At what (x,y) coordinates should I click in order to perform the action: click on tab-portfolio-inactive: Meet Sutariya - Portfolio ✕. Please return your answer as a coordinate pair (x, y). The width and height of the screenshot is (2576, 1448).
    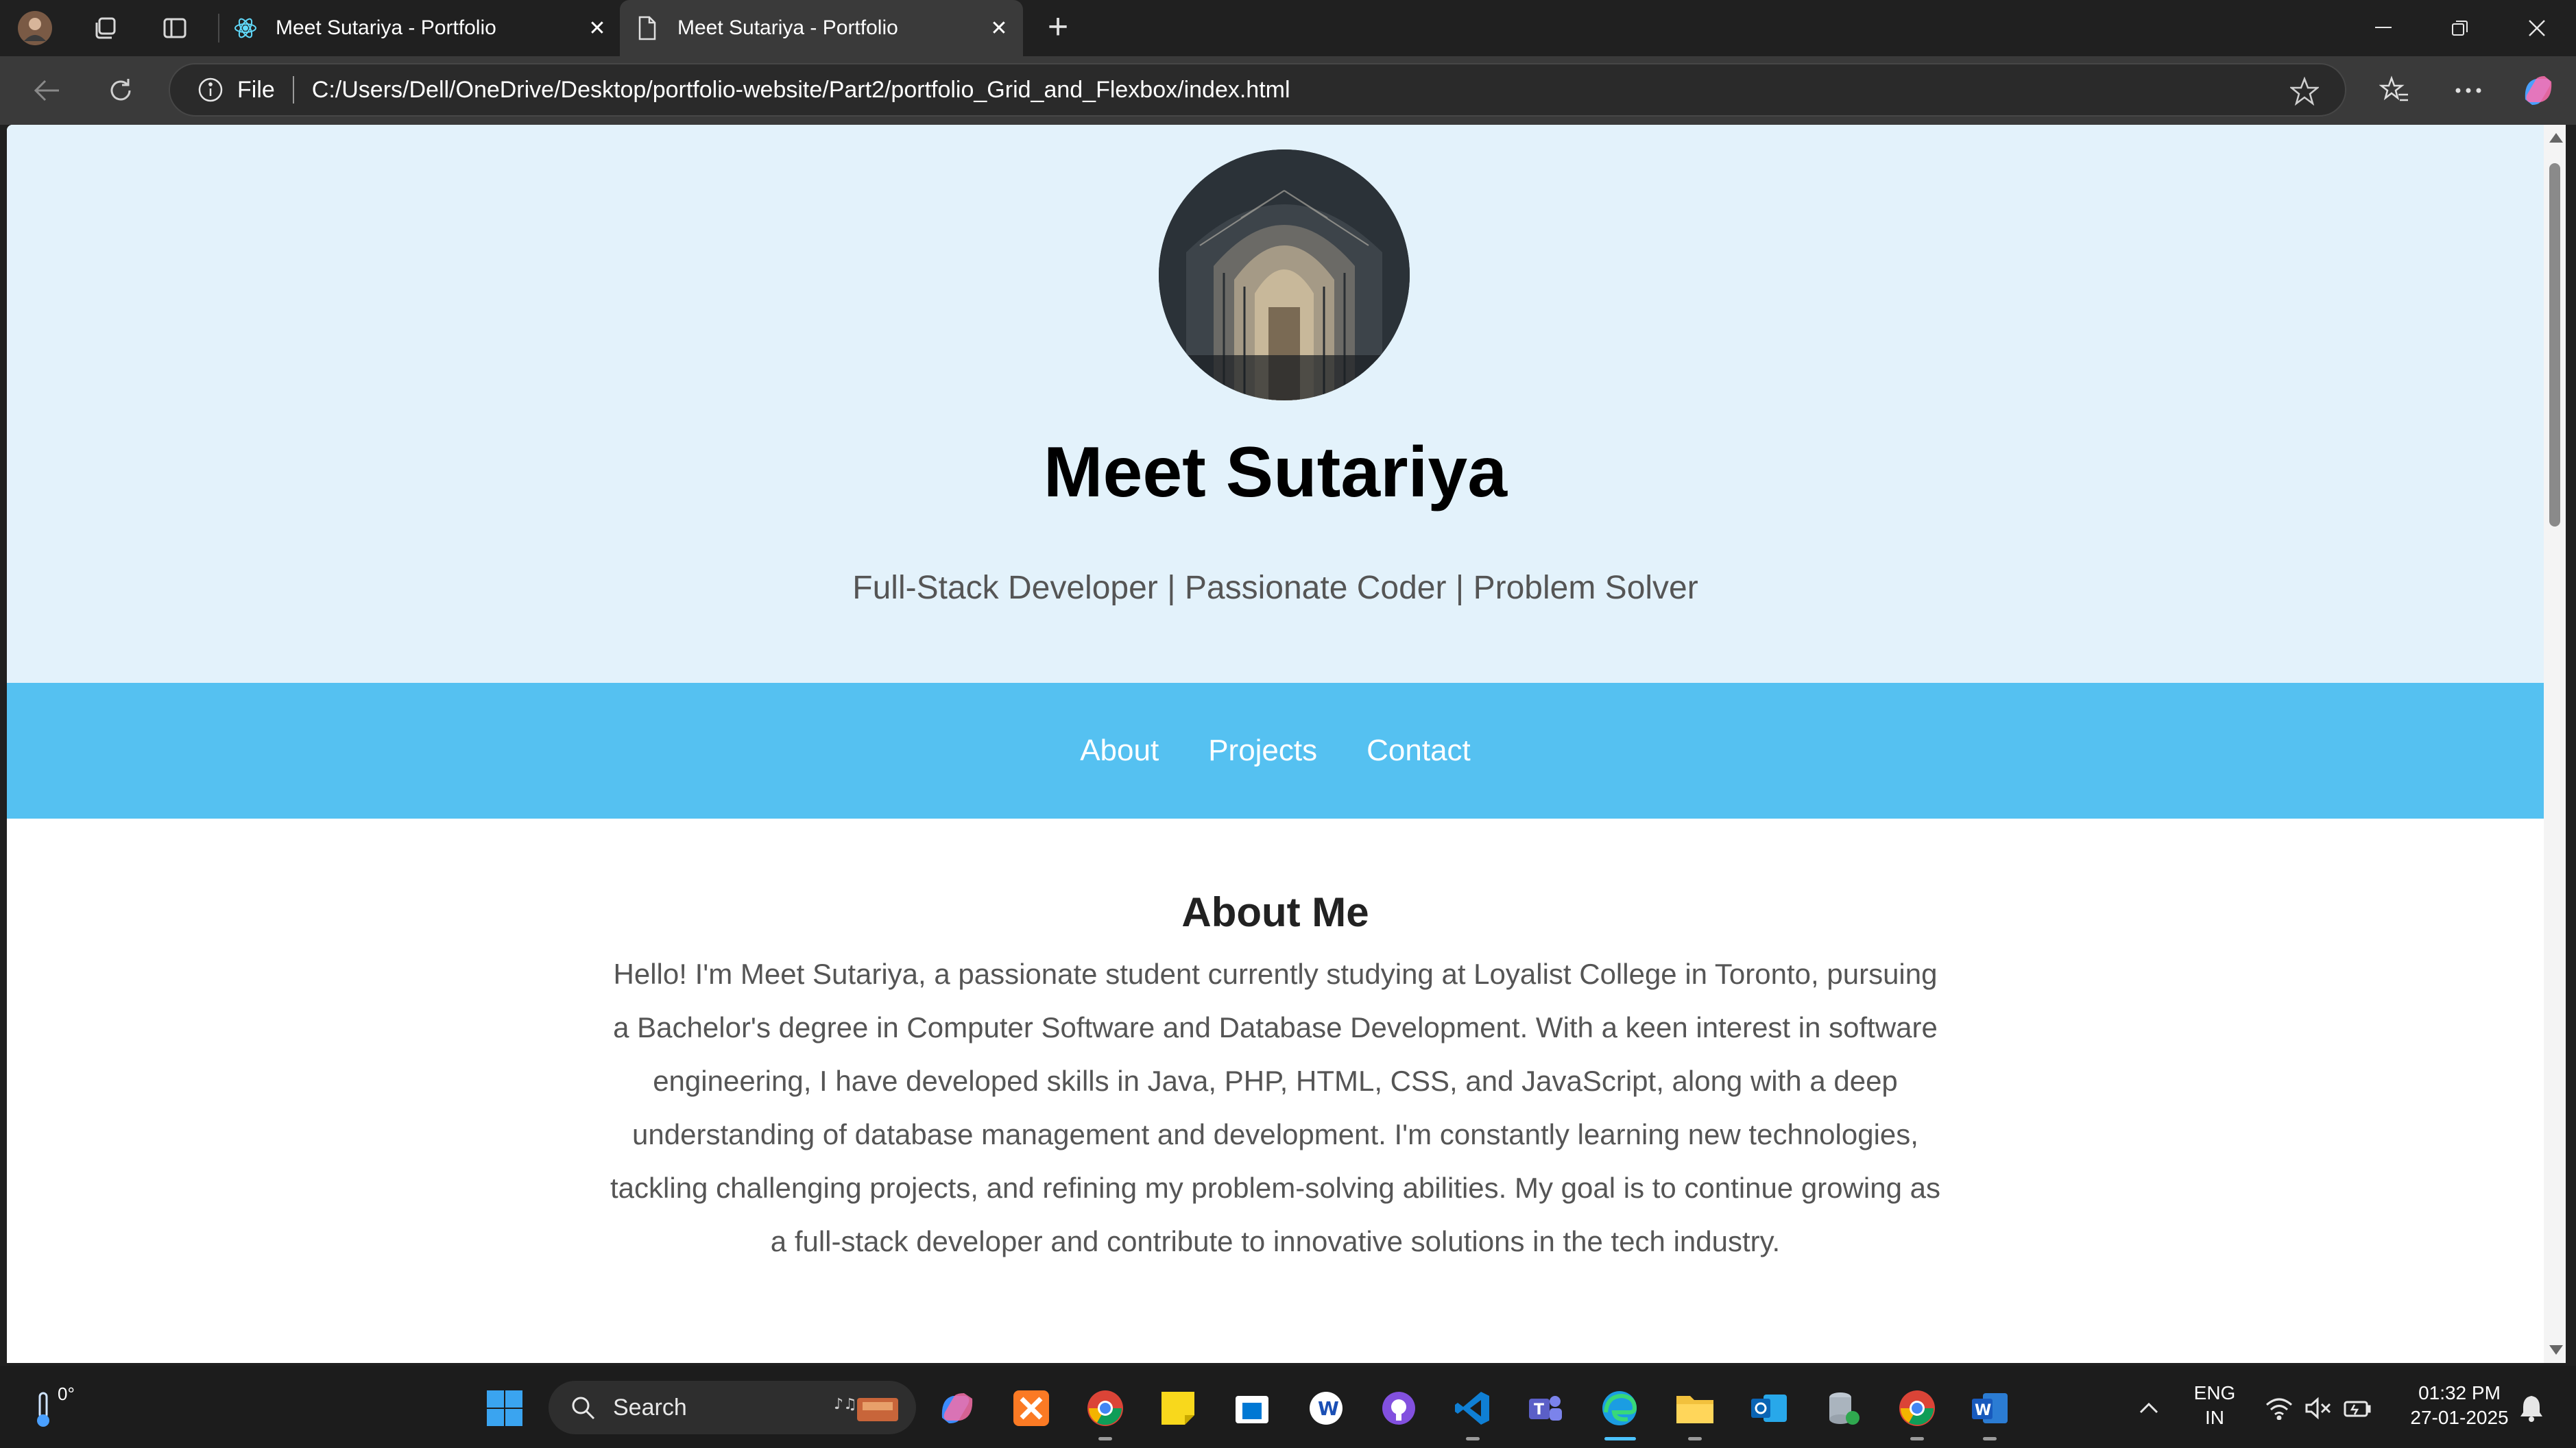
    Looking at the image, I should click on (419, 28).